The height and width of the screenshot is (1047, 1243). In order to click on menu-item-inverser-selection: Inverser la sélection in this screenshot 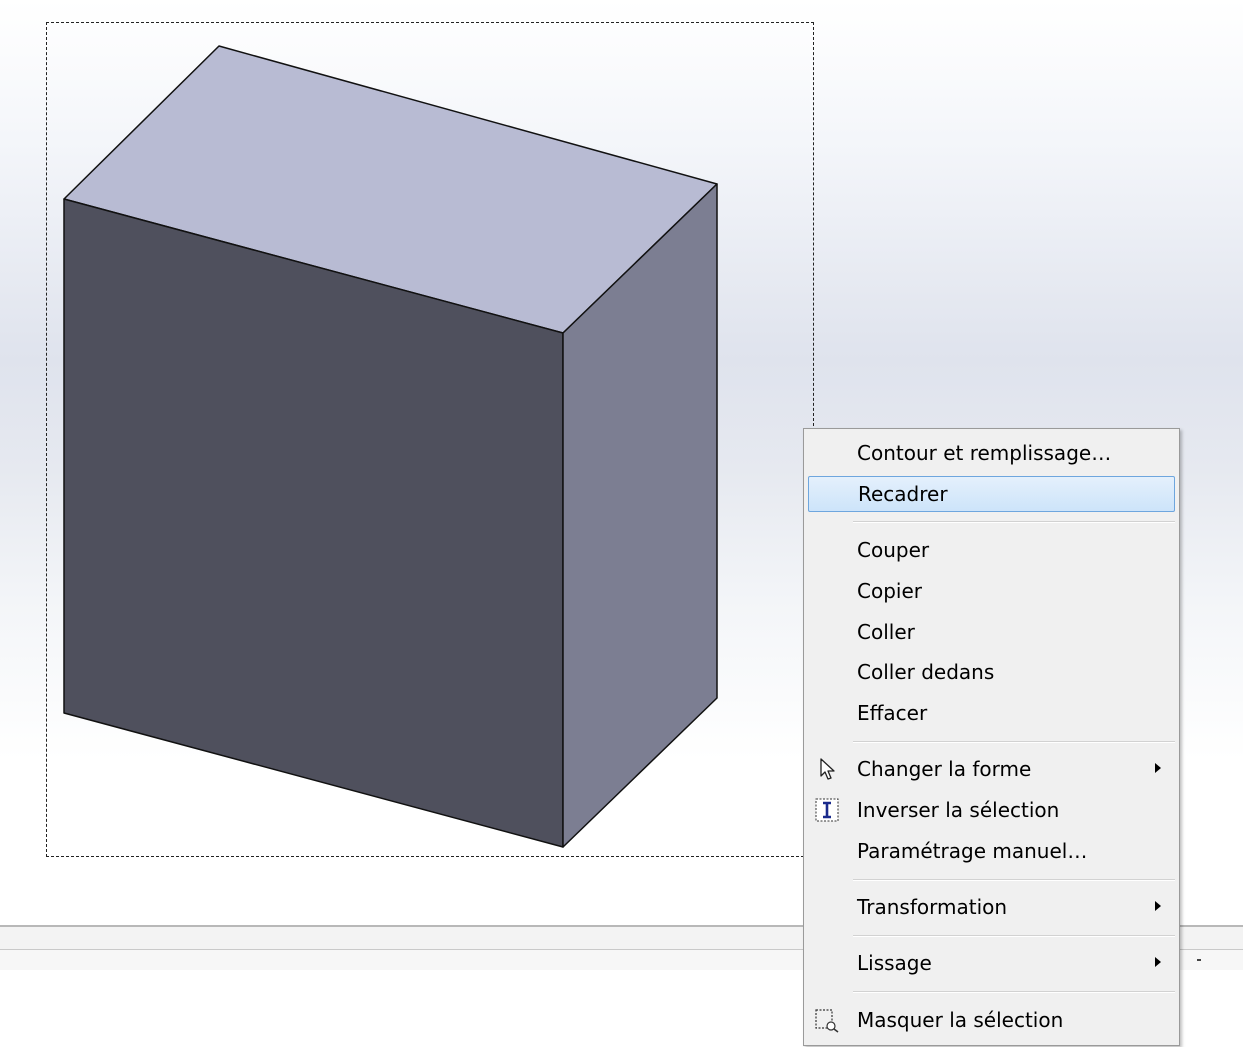, I will do `click(991, 810)`.